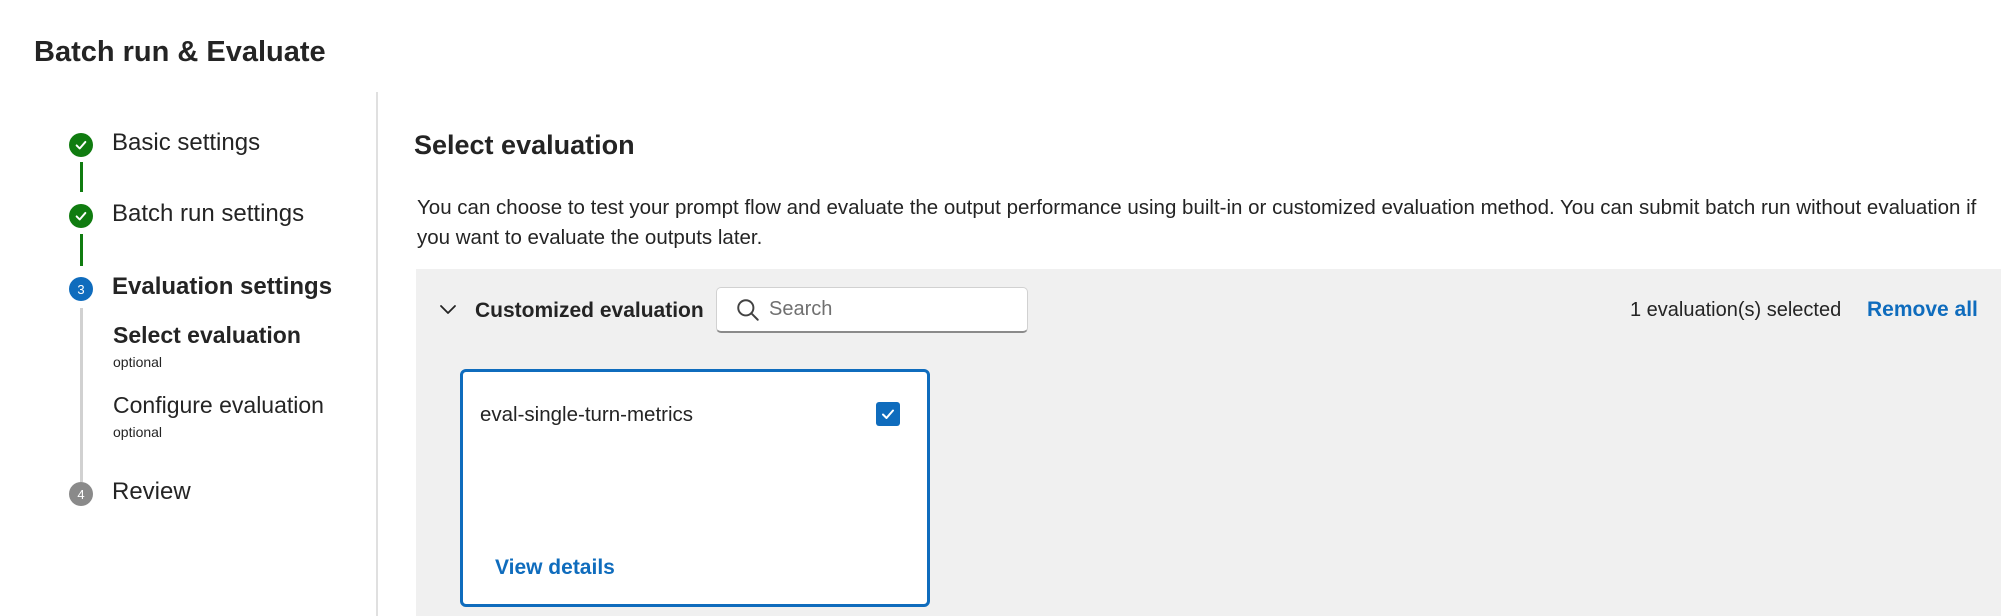 This screenshot has width=2001, height=616. Describe the element at coordinates (151, 492) in the screenshot. I see `step-review: Review` at that location.